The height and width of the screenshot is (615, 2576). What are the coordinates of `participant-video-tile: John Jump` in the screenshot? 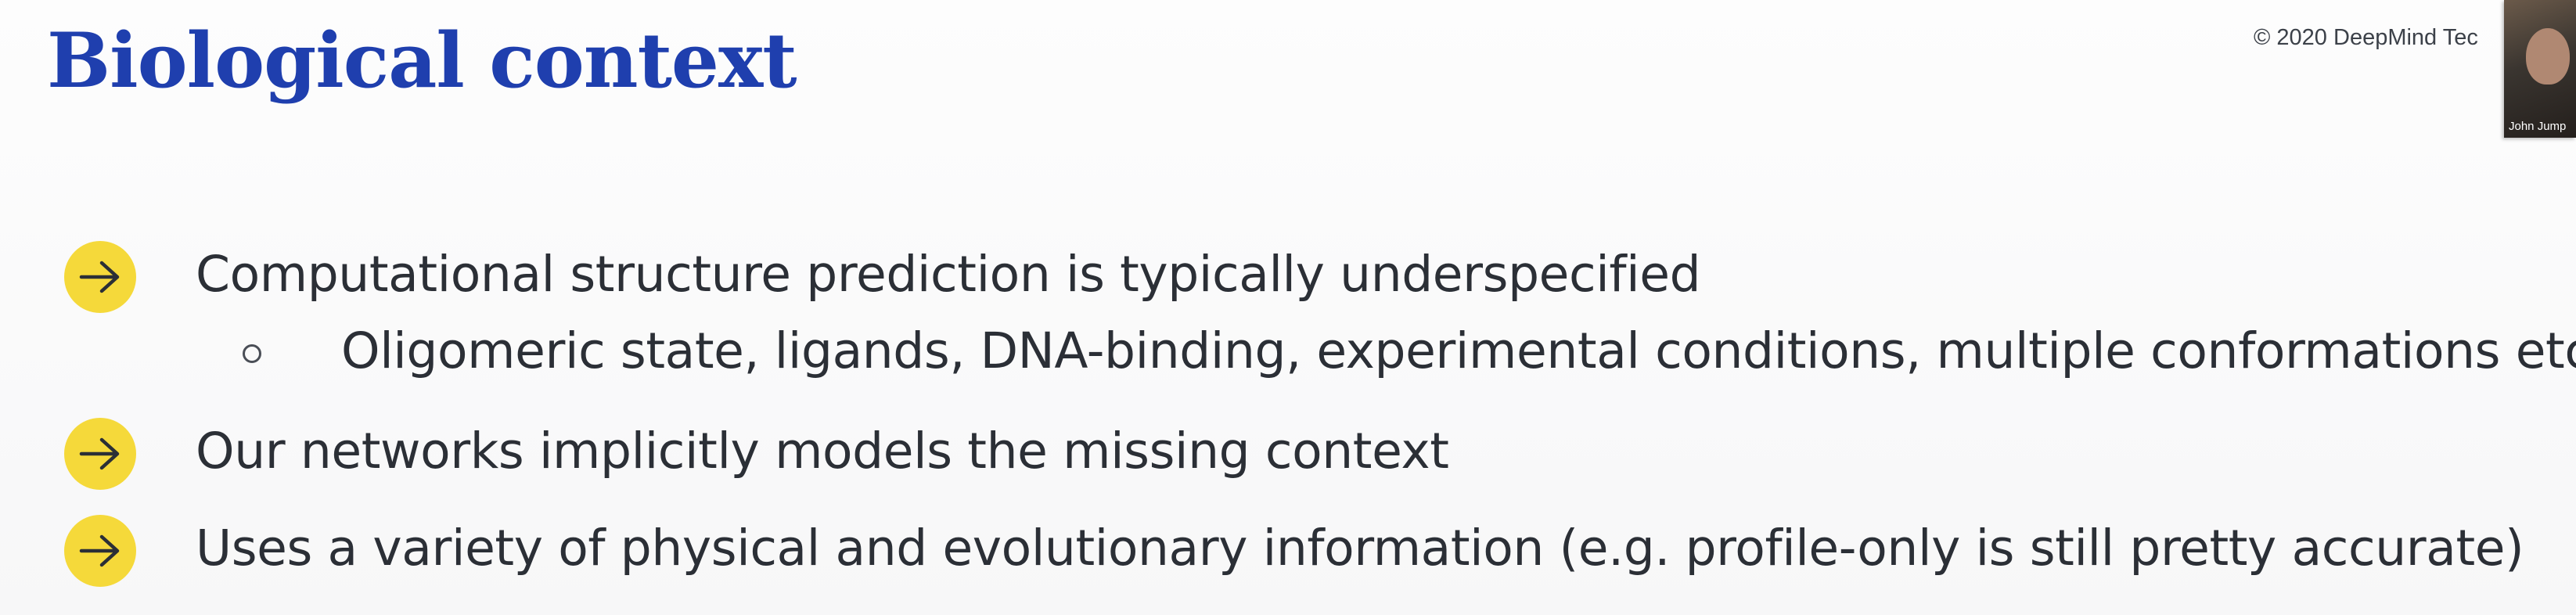 It's located at (2540, 69).